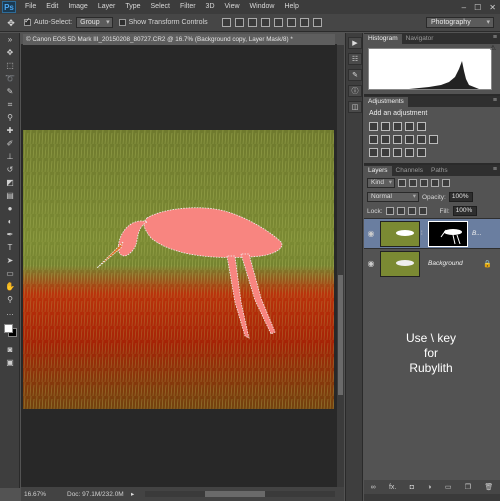 Image resolution: width=500 pixels, height=501 pixels. What do you see at coordinates (492, 7) in the screenshot?
I see `close-icon: ✕` at bounding box center [492, 7].